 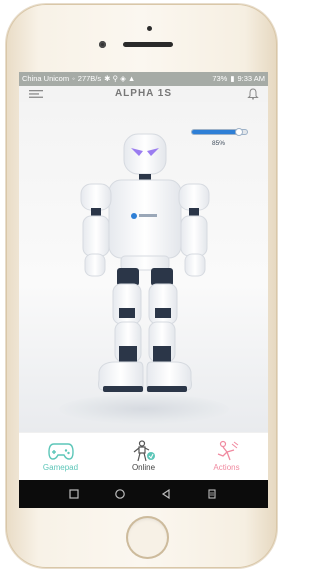 I want to click on square-icon, so click(x=74, y=494).